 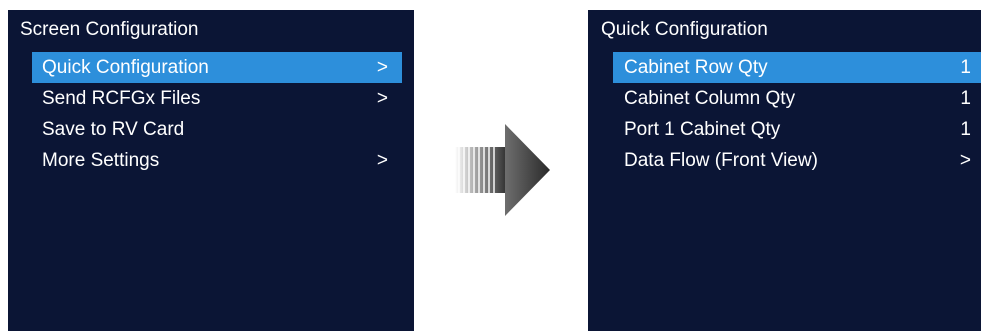 I want to click on menu-item-label: Port 1 Cabinet Qty, so click(x=702, y=129).